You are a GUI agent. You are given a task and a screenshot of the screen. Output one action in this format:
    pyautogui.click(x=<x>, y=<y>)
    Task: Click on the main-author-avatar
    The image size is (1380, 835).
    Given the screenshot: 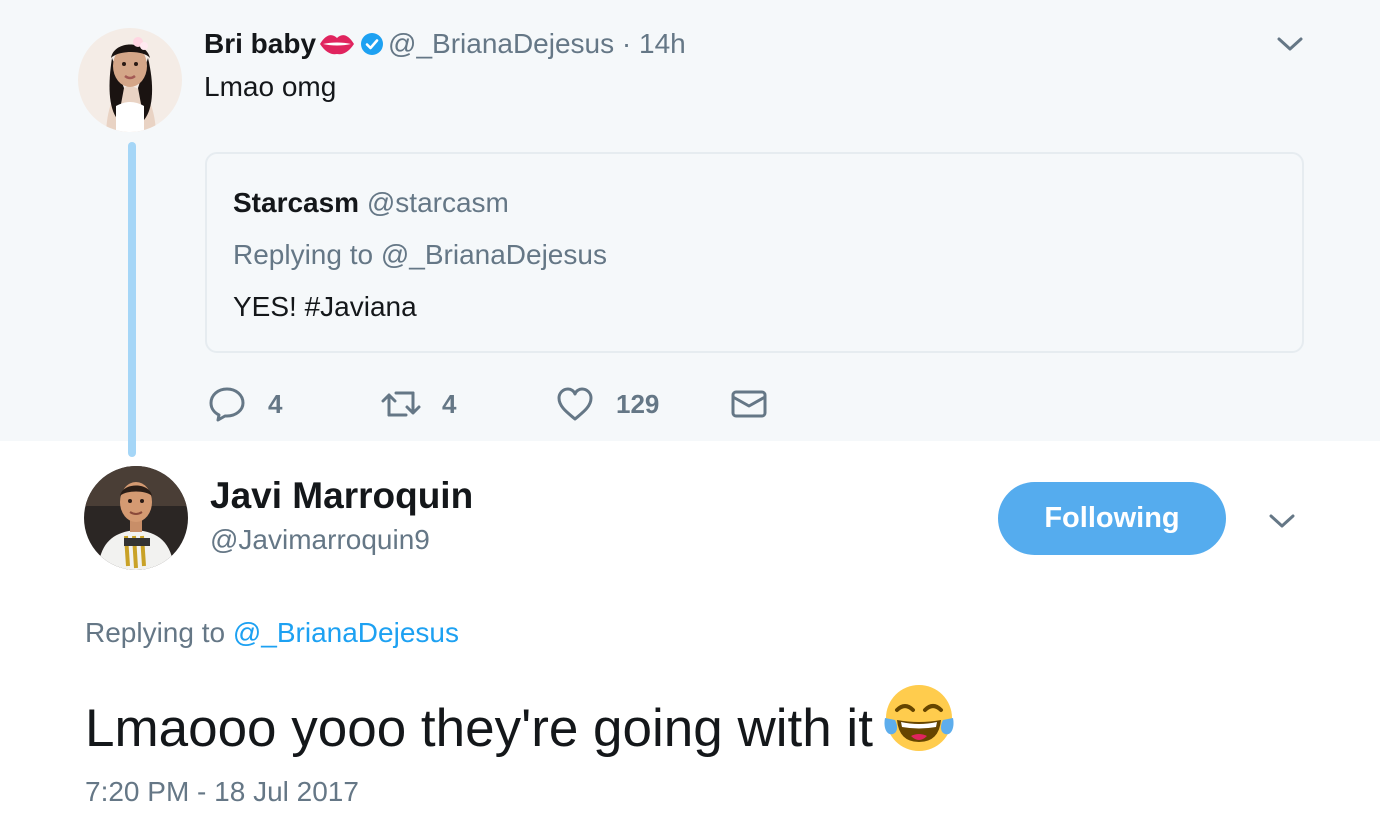 What is the action you would take?
    pyautogui.click(x=136, y=518)
    